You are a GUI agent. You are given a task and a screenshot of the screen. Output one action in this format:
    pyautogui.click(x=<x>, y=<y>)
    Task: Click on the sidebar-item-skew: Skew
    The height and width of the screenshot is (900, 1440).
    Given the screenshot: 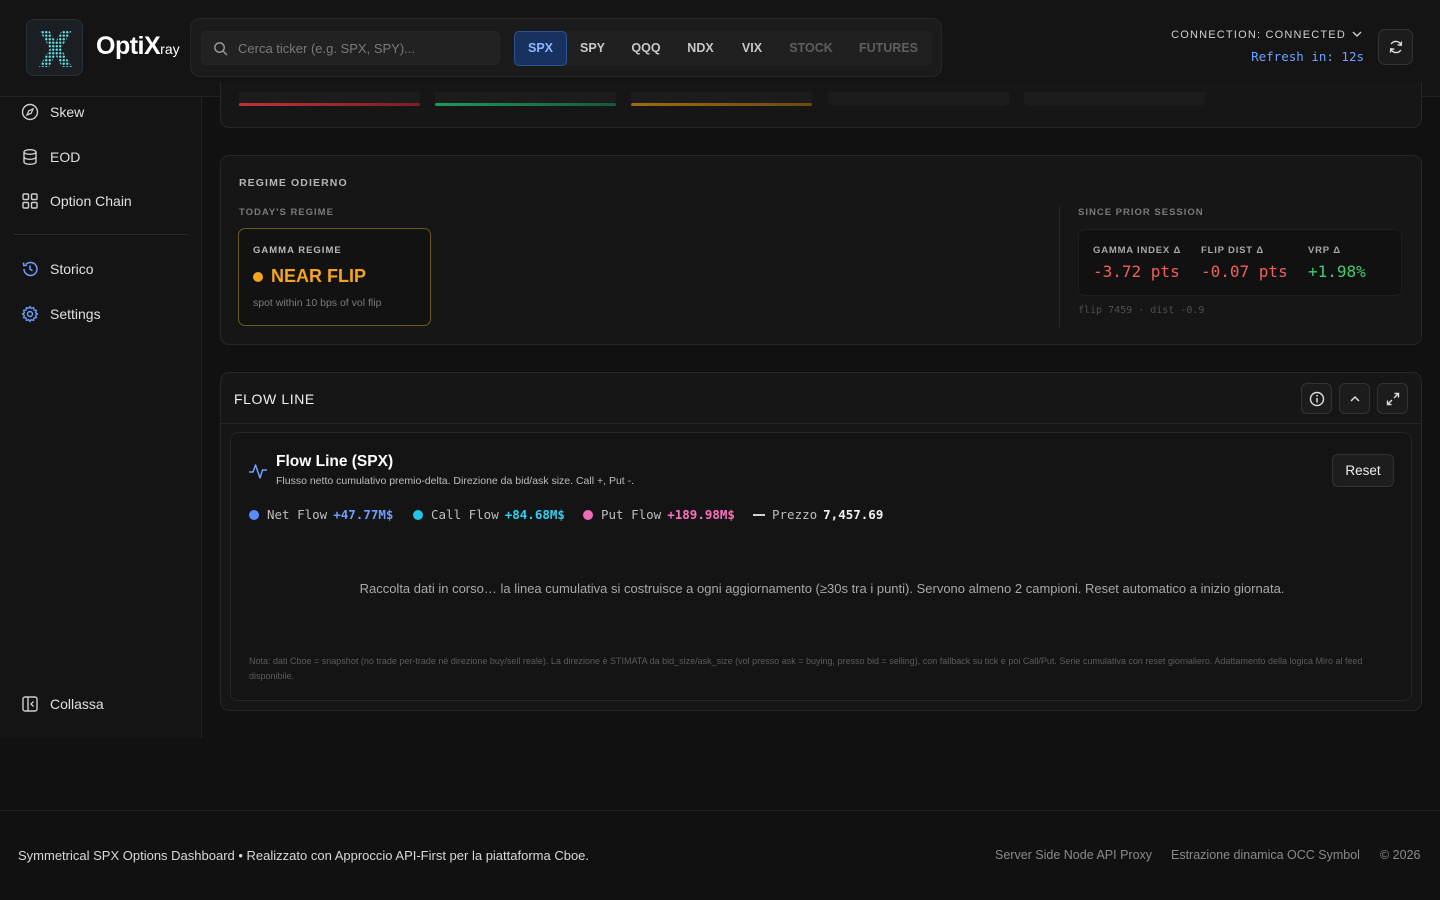 What is the action you would take?
    pyautogui.click(x=100, y=112)
    